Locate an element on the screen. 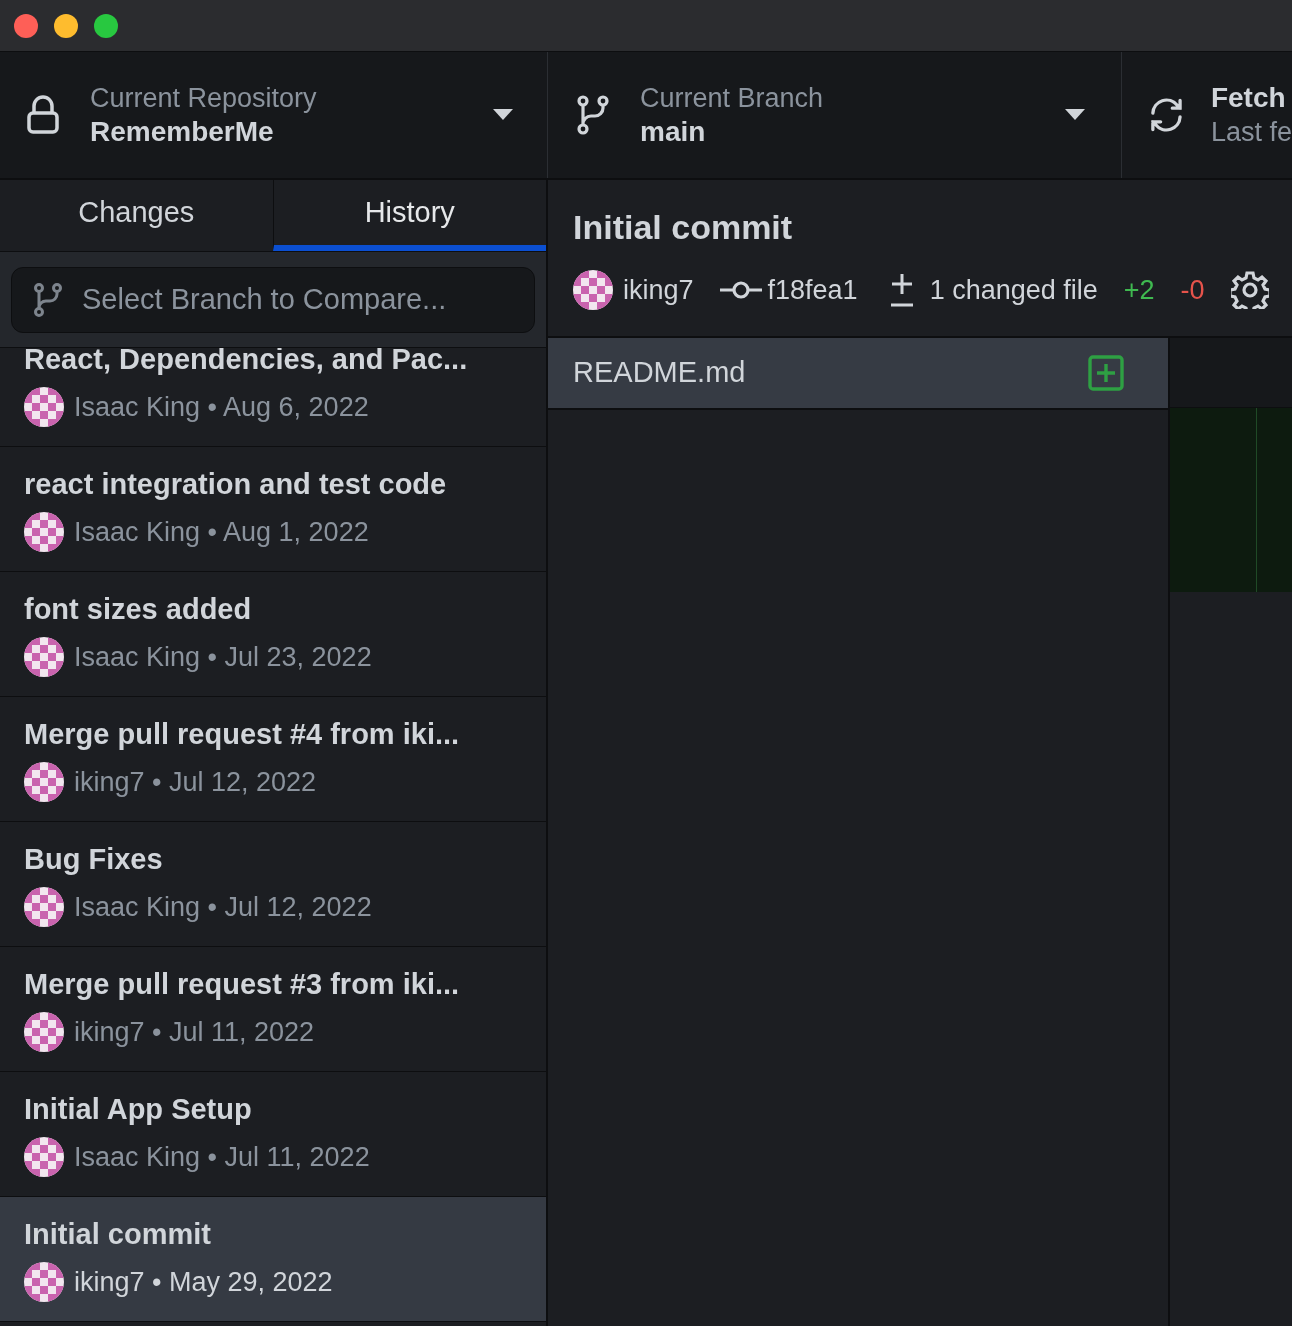  file-added-icon is located at coordinates (1106, 373).